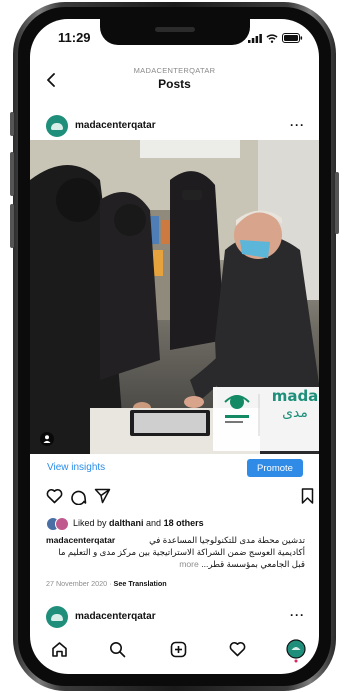 The width and height of the screenshot is (347, 693). What do you see at coordinates (80, 540) in the screenshot?
I see `caption-username: madacenterqatar` at bounding box center [80, 540].